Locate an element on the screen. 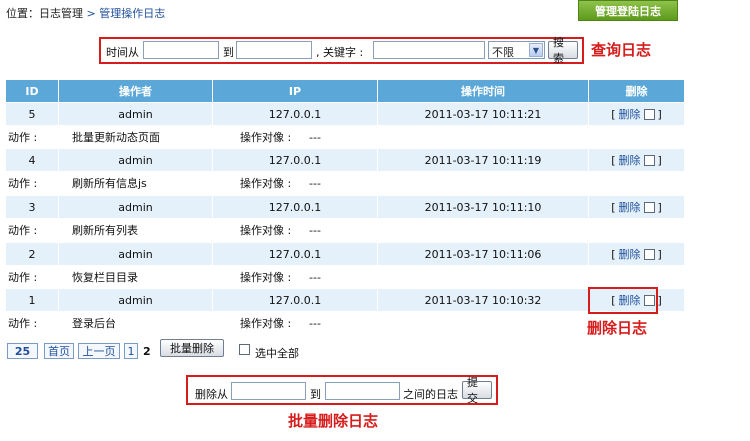  row-id: 5 is located at coordinates (32, 114).